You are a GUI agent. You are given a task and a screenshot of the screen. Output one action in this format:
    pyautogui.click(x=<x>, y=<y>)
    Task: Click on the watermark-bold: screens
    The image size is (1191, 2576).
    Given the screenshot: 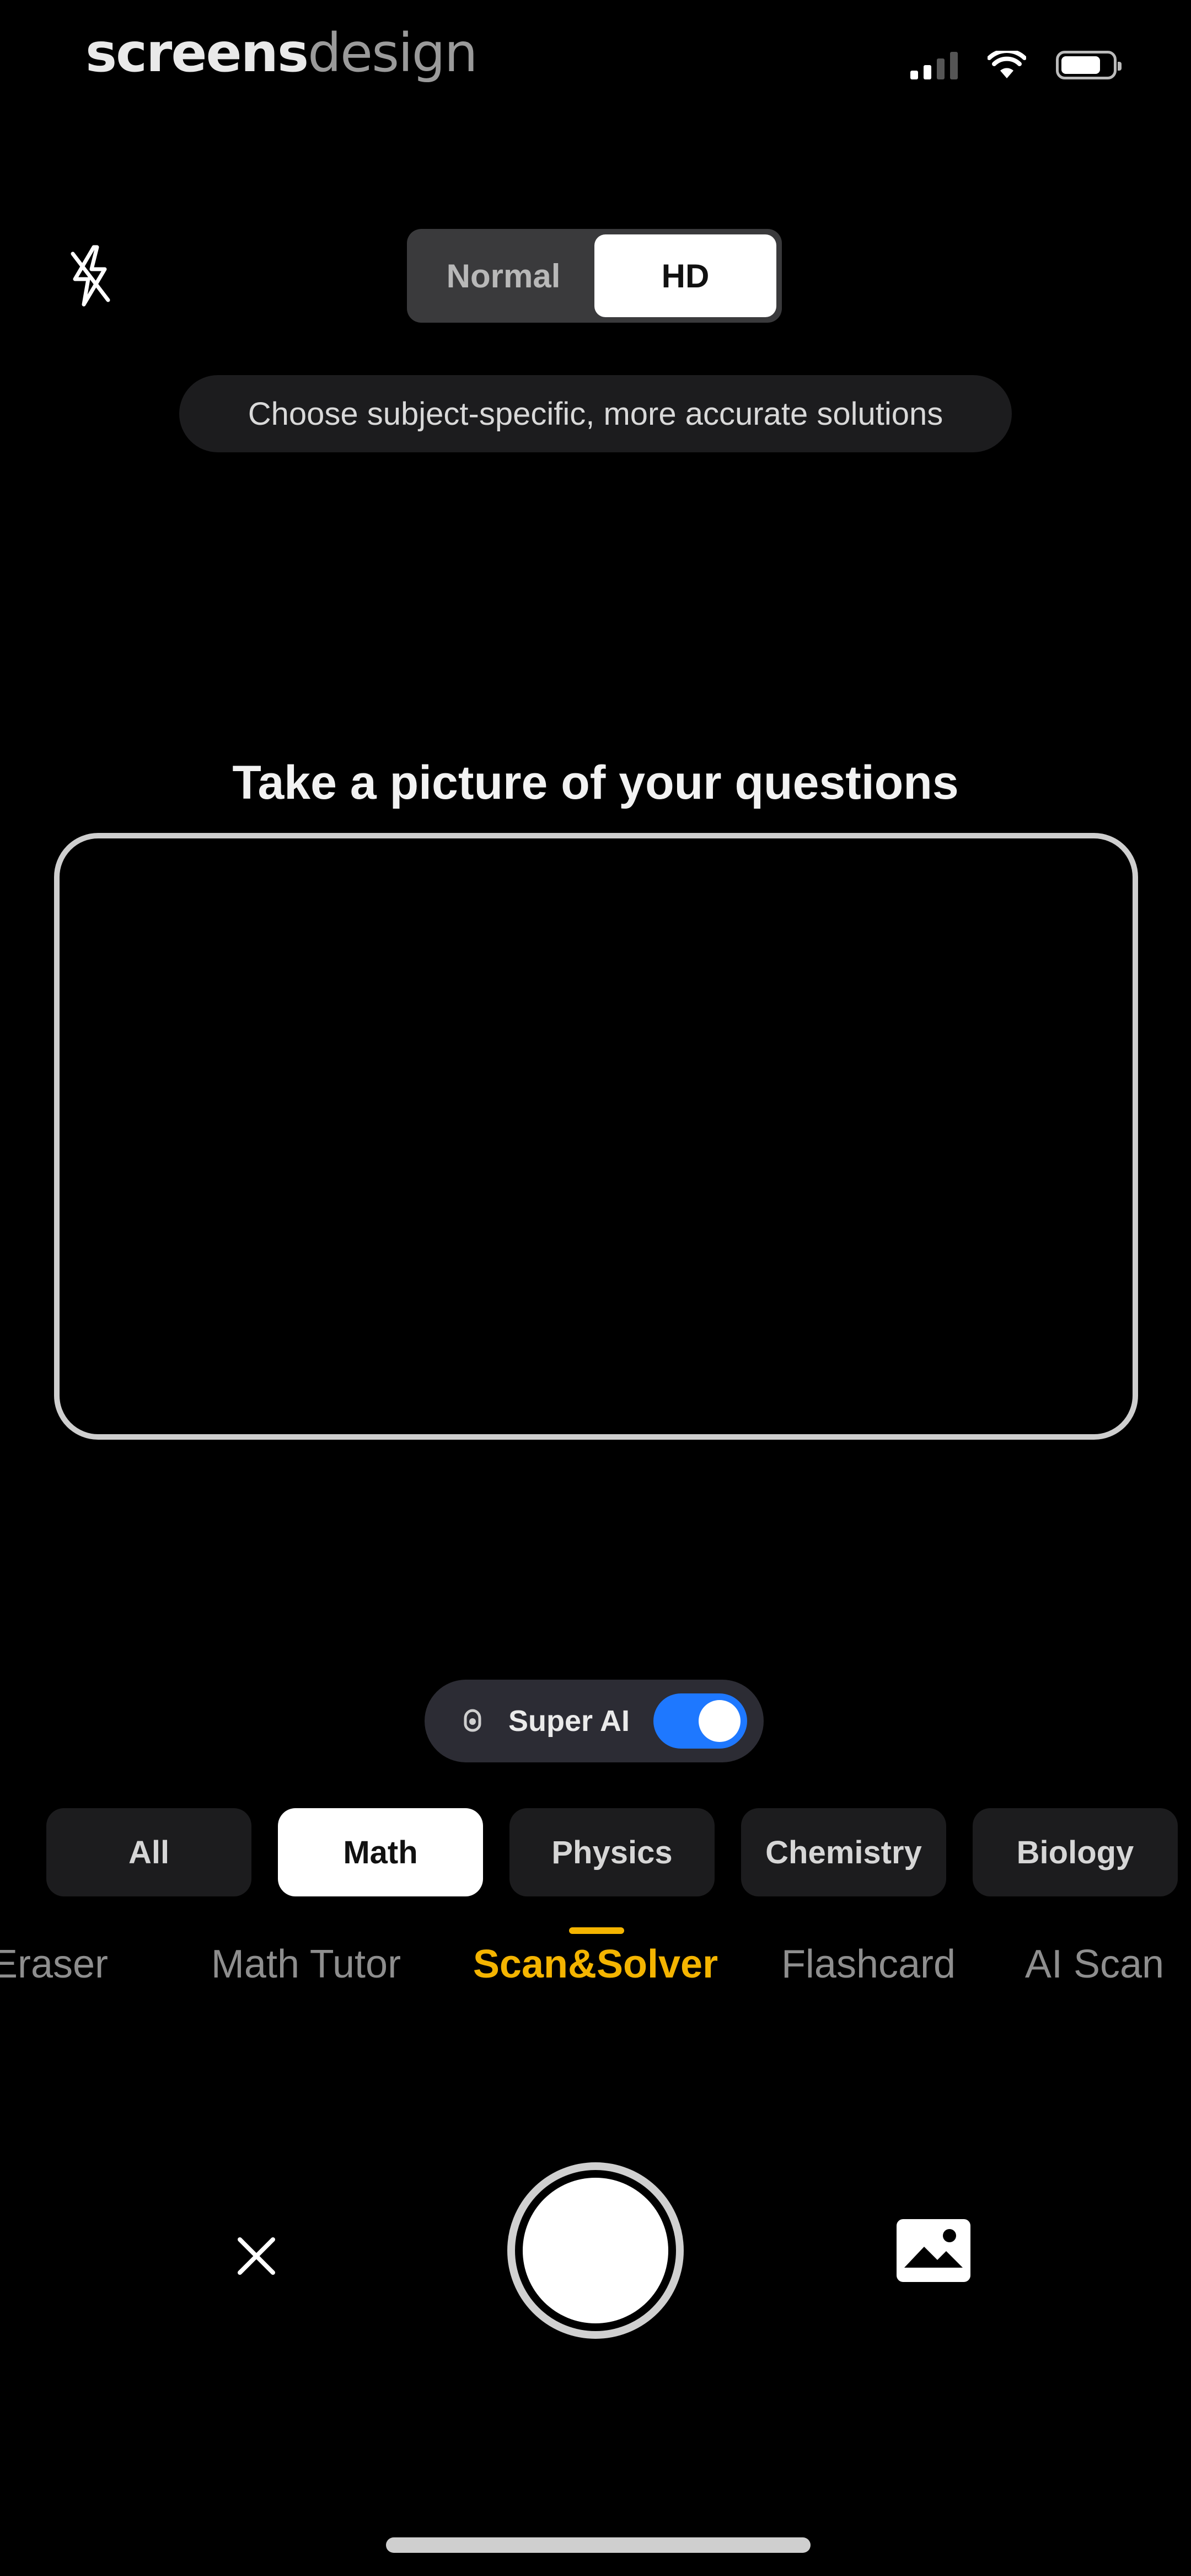 What is the action you would take?
    pyautogui.click(x=197, y=53)
    